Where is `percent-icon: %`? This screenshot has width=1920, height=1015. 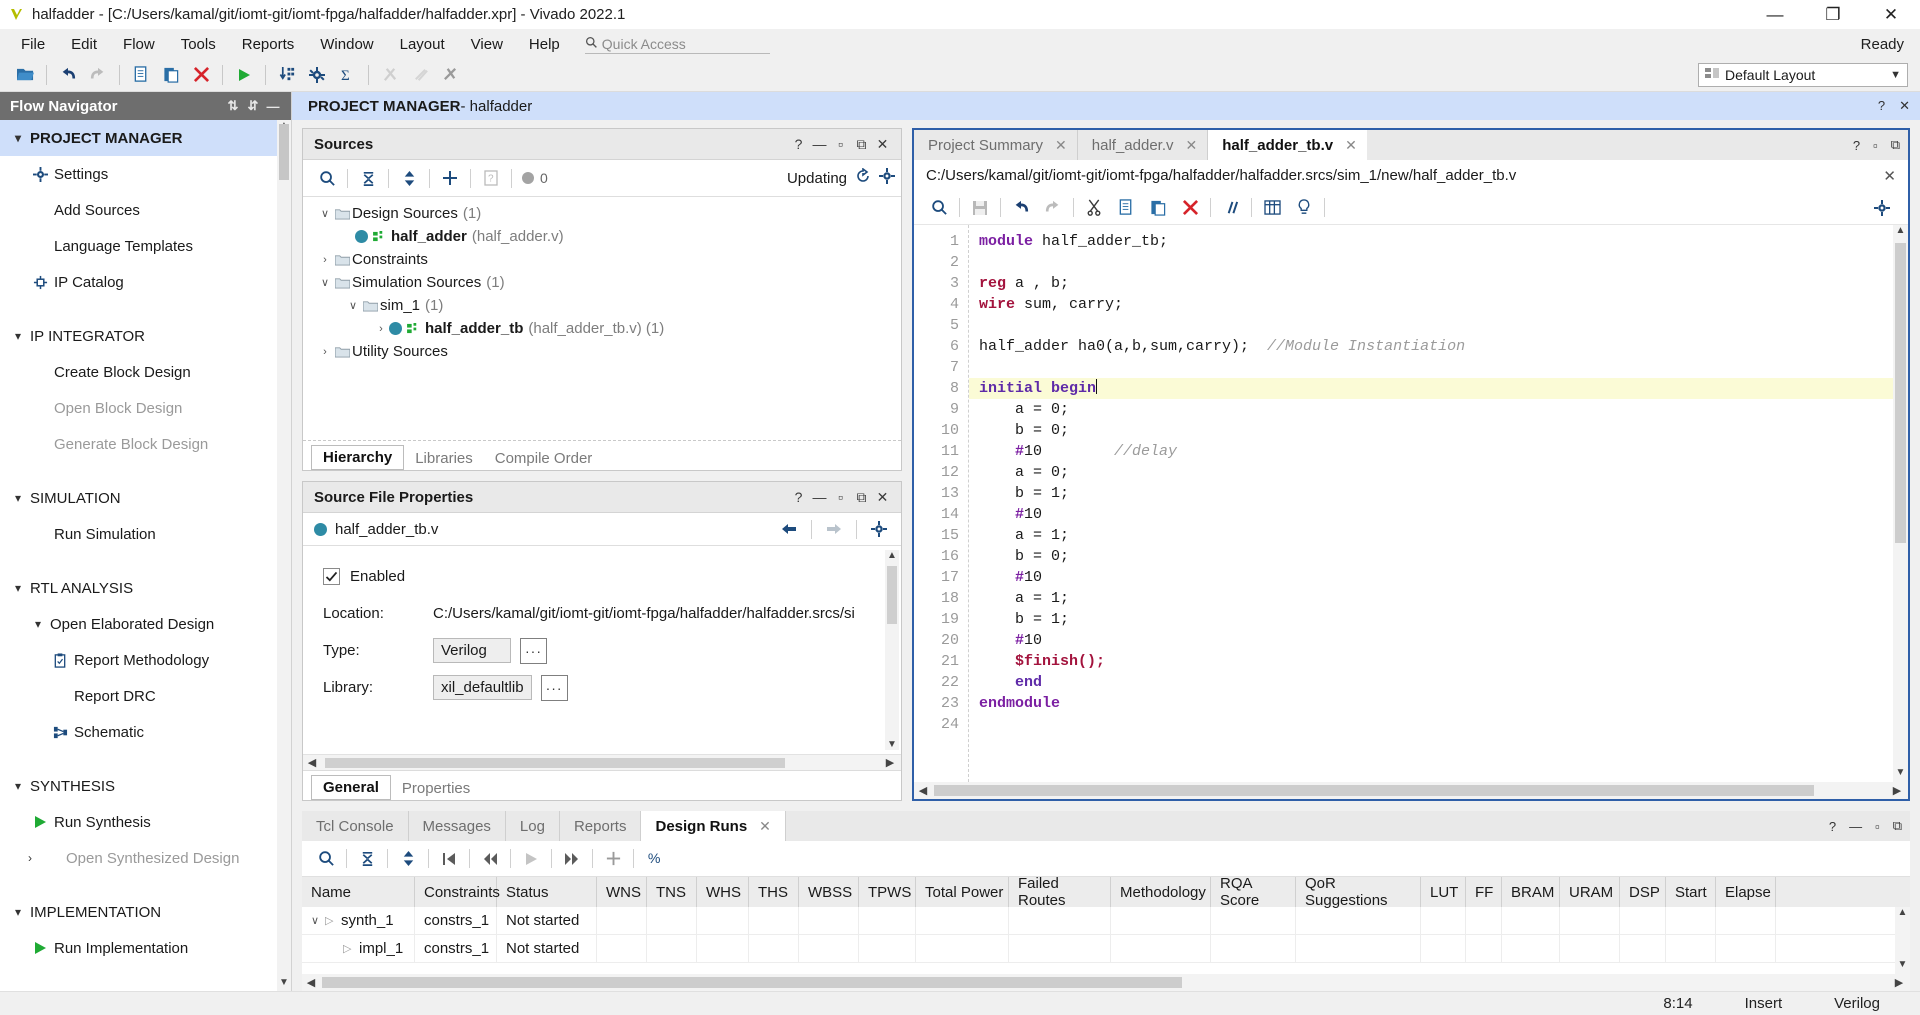 percent-icon: % is located at coordinates (654, 859).